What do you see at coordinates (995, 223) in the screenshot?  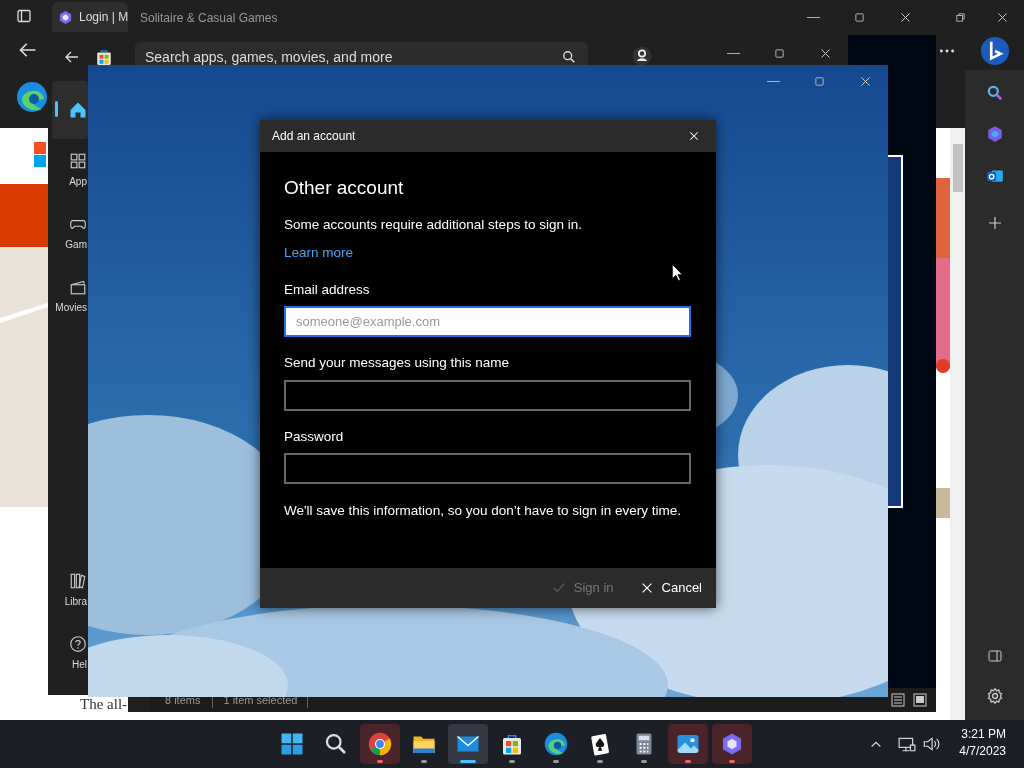 I see `add-icon` at bounding box center [995, 223].